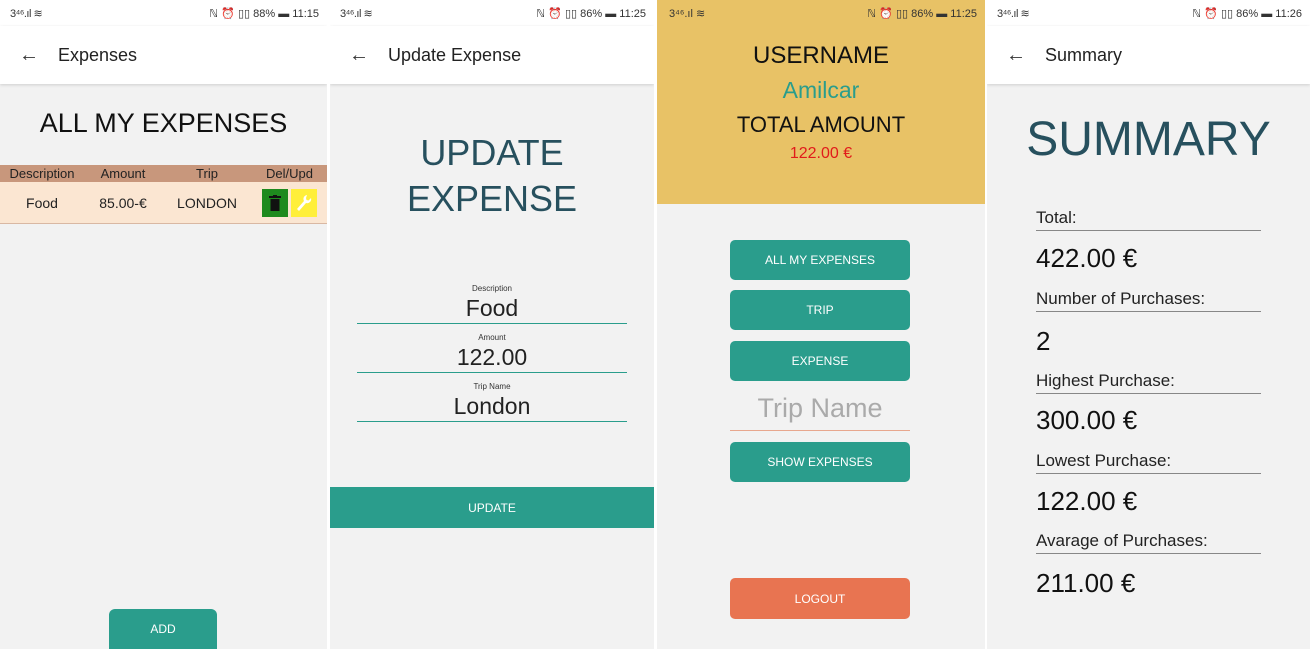 The width and height of the screenshot is (1310, 649). I want to click on lowest-purchase-value: 122.00 €, so click(1087, 501).